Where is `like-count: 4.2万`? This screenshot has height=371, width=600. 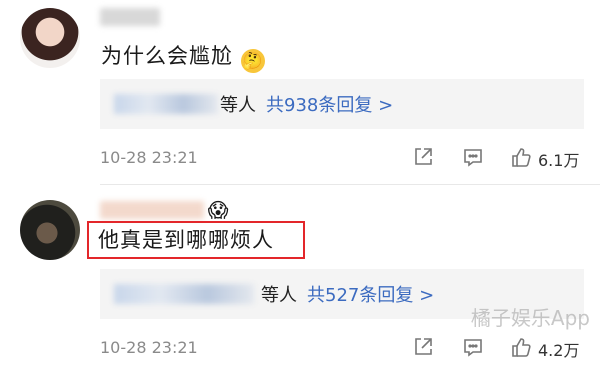
like-count: 4.2万 is located at coordinates (559, 350).